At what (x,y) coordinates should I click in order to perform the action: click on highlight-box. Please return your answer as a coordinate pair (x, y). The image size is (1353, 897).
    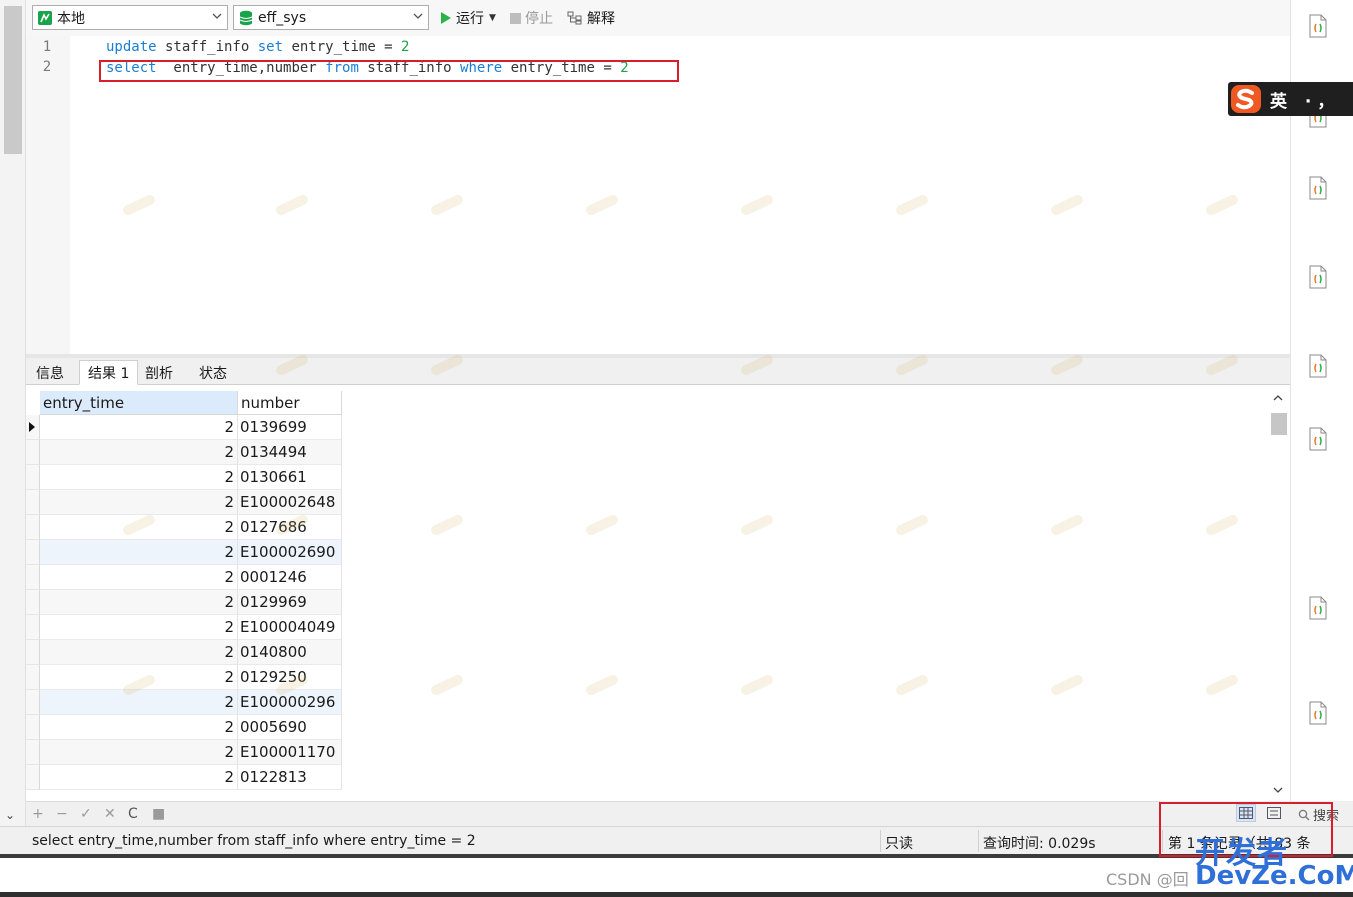
    Looking at the image, I should click on (389, 71).